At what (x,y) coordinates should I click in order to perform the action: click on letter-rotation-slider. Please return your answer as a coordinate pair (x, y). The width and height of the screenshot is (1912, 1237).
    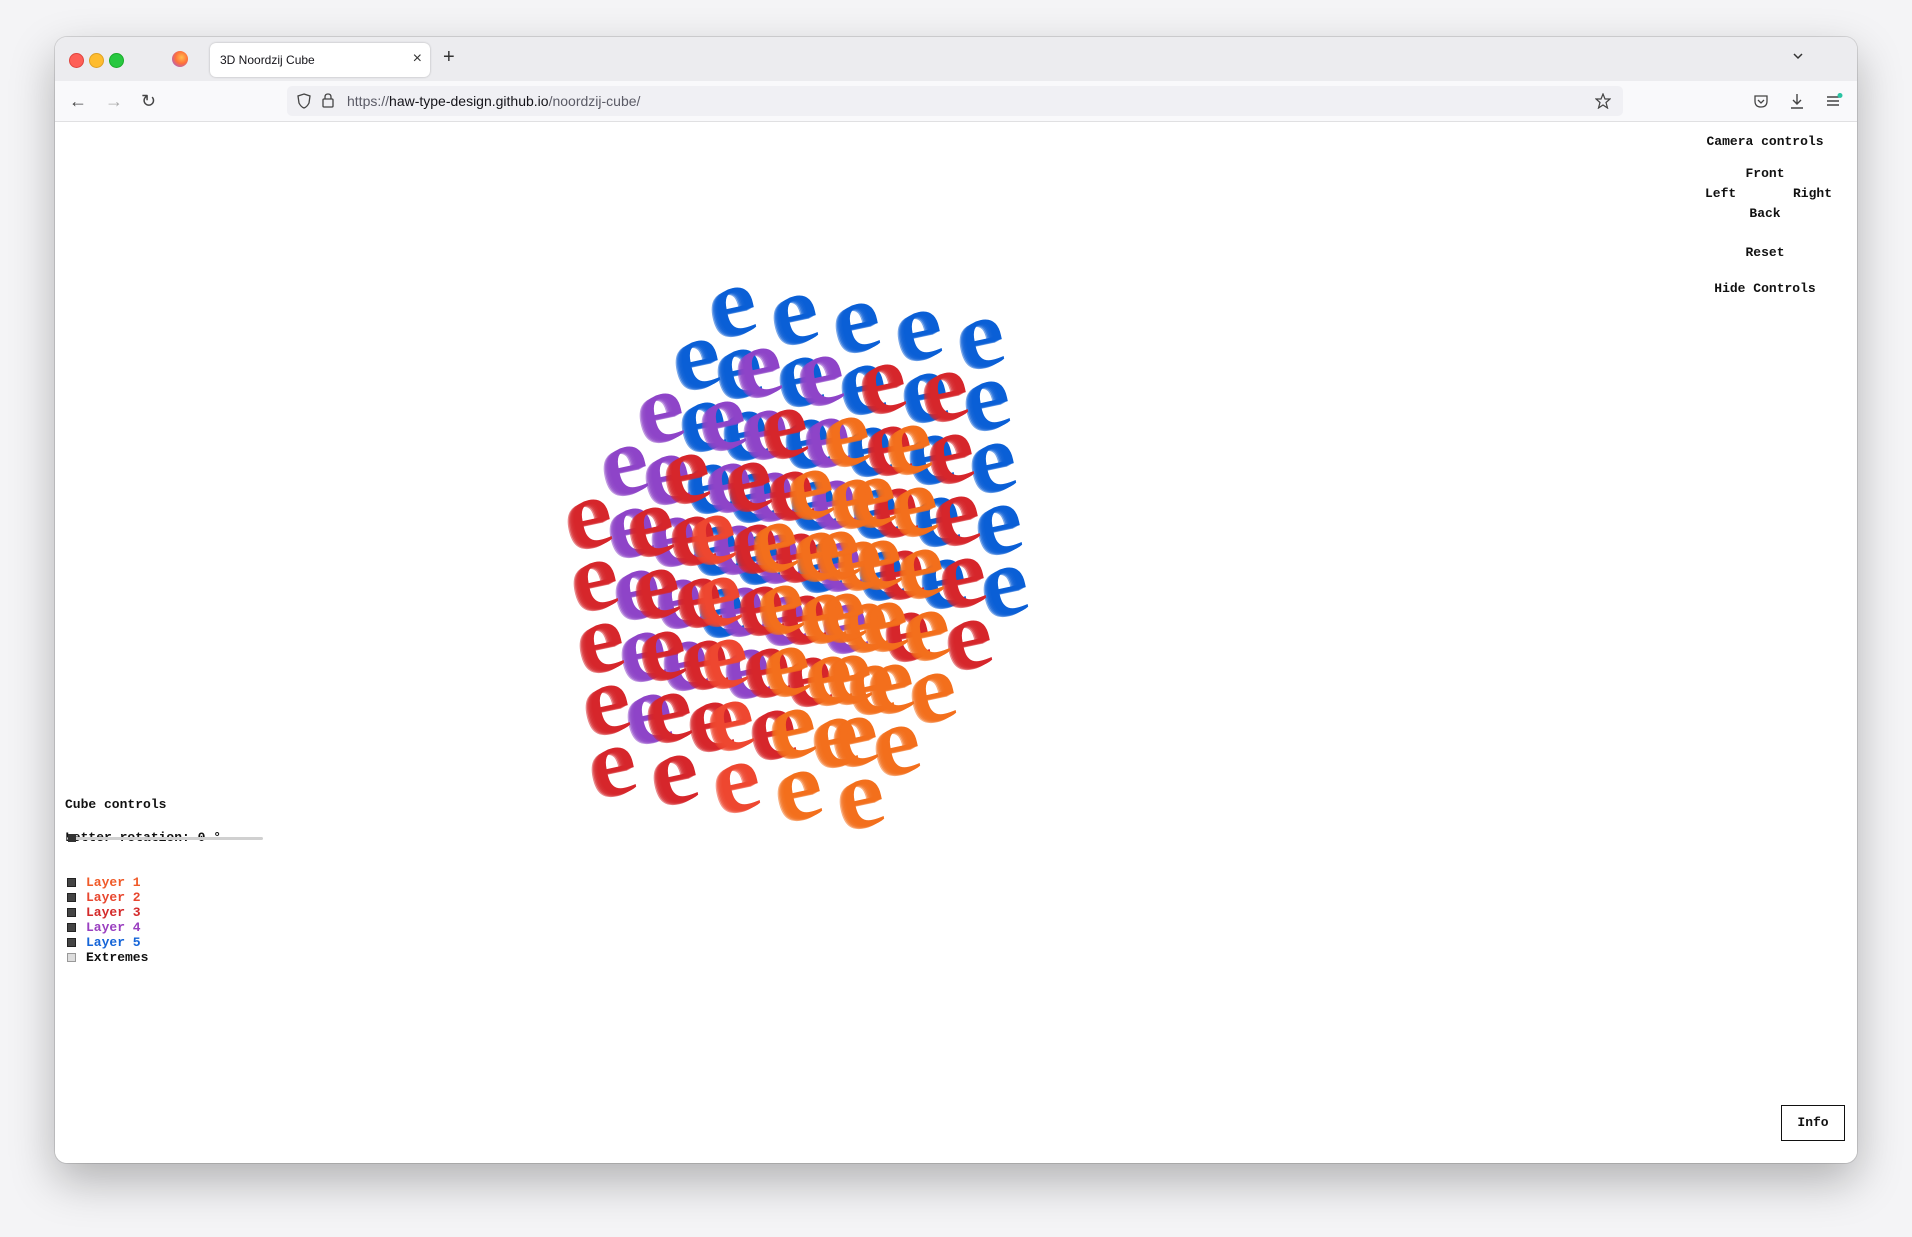
    Looking at the image, I should click on (165, 838).